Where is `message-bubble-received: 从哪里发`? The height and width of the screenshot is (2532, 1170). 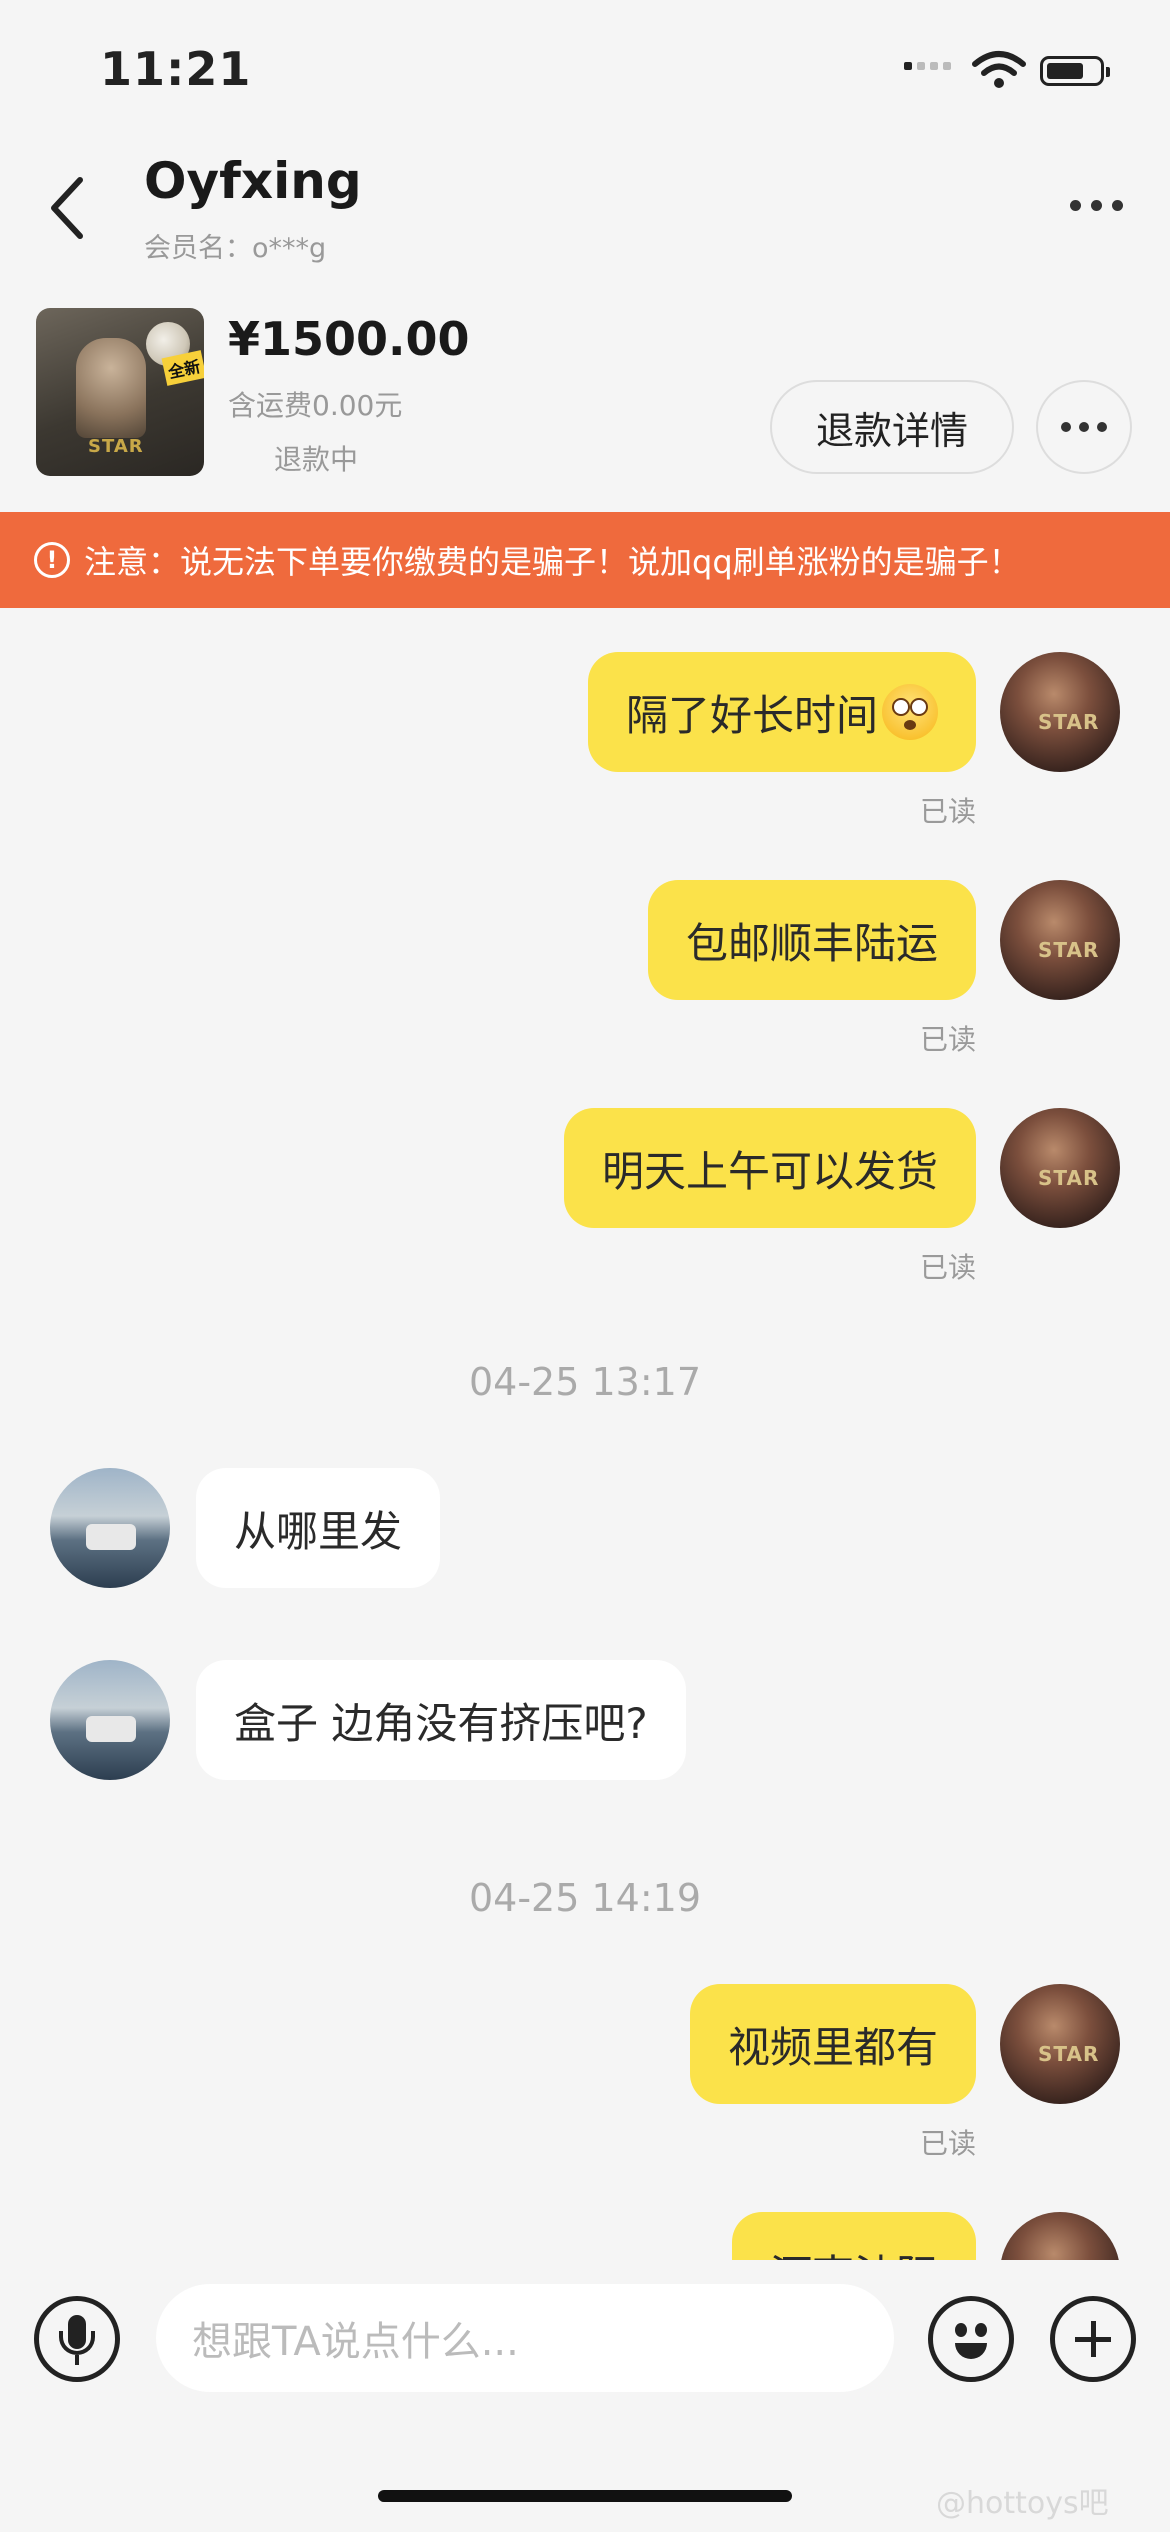
message-bubble-received: 从哪里发 is located at coordinates (318, 1528).